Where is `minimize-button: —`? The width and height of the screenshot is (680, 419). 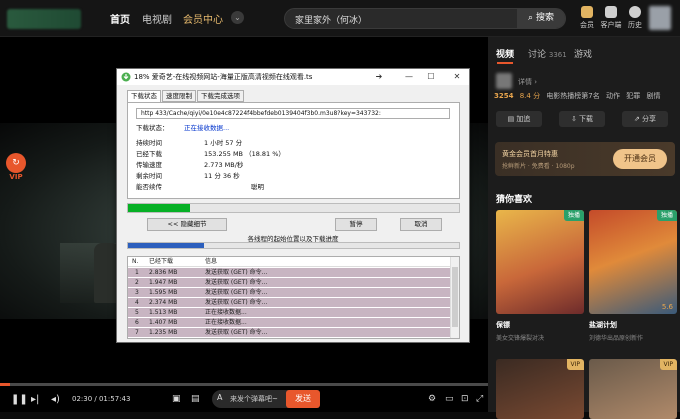 minimize-button: — is located at coordinates (409, 77).